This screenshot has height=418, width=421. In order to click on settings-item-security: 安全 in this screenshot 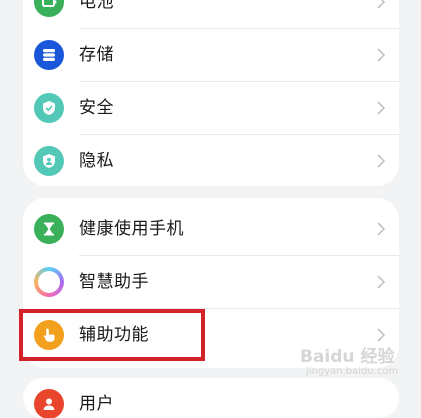, I will do `click(211, 108)`.